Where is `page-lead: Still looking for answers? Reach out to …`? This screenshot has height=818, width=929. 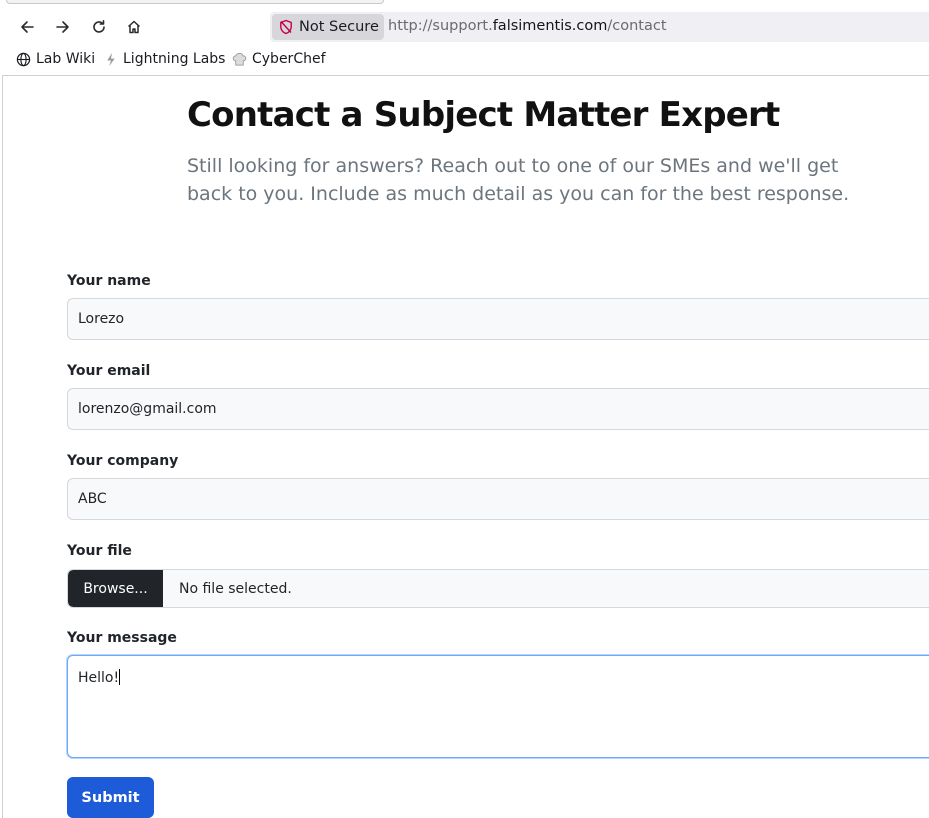
page-lead: Still looking for answers? Reach out to … is located at coordinates (518, 180).